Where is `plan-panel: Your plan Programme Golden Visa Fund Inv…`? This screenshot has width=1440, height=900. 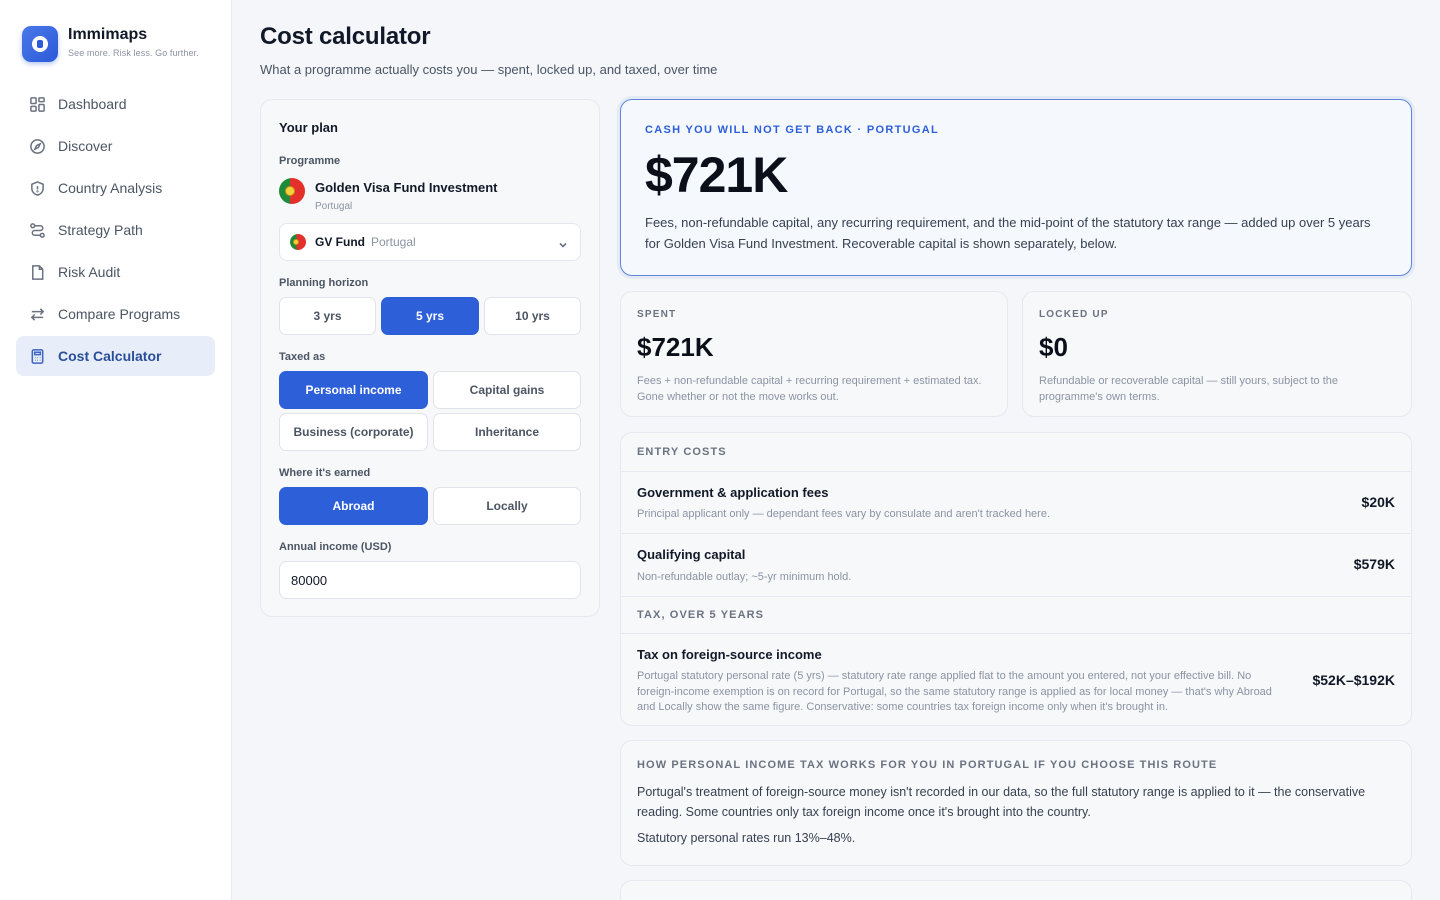
plan-panel: Your plan Programme Golden Visa Fund Inv… is located at coordinates (430, 358).